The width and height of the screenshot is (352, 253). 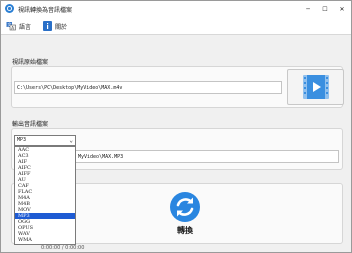 What do you see at coordinates (61, 27) in the screenshot?
I see `menu-item-label: 關於` at bounding box center [61, 27].